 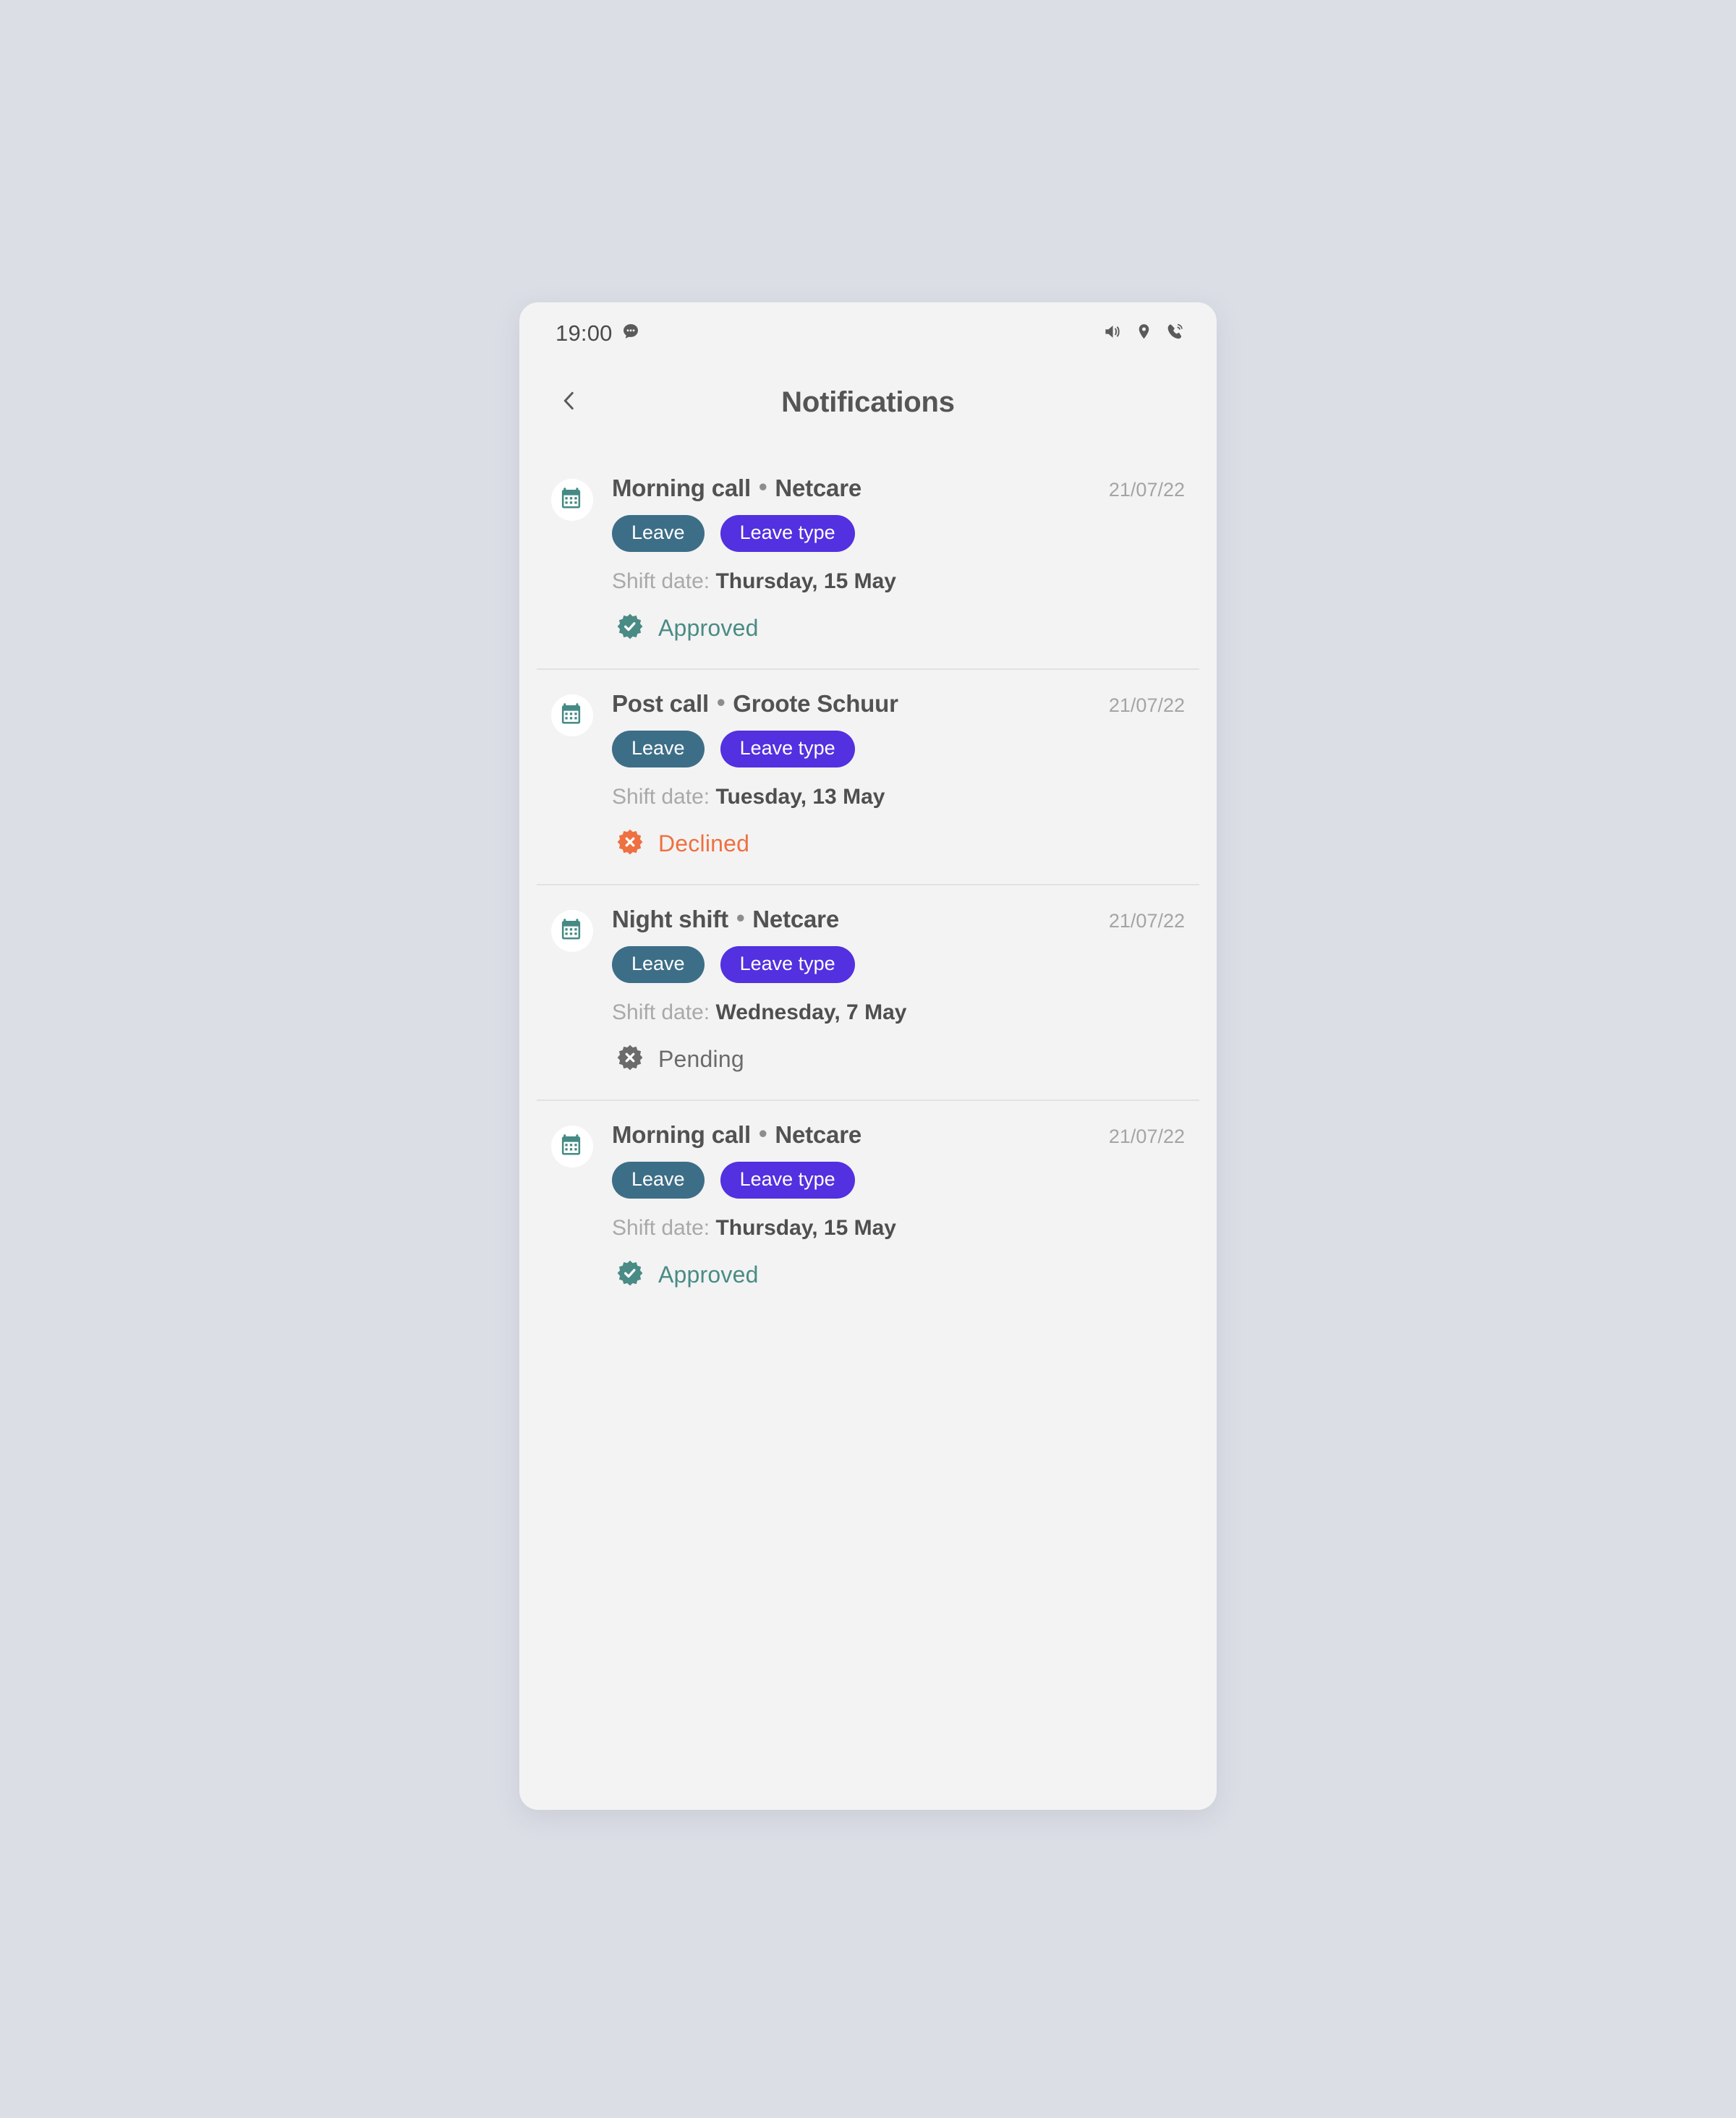 I want to click on status-bar-left: 19:00, so click(x=598, y=333).